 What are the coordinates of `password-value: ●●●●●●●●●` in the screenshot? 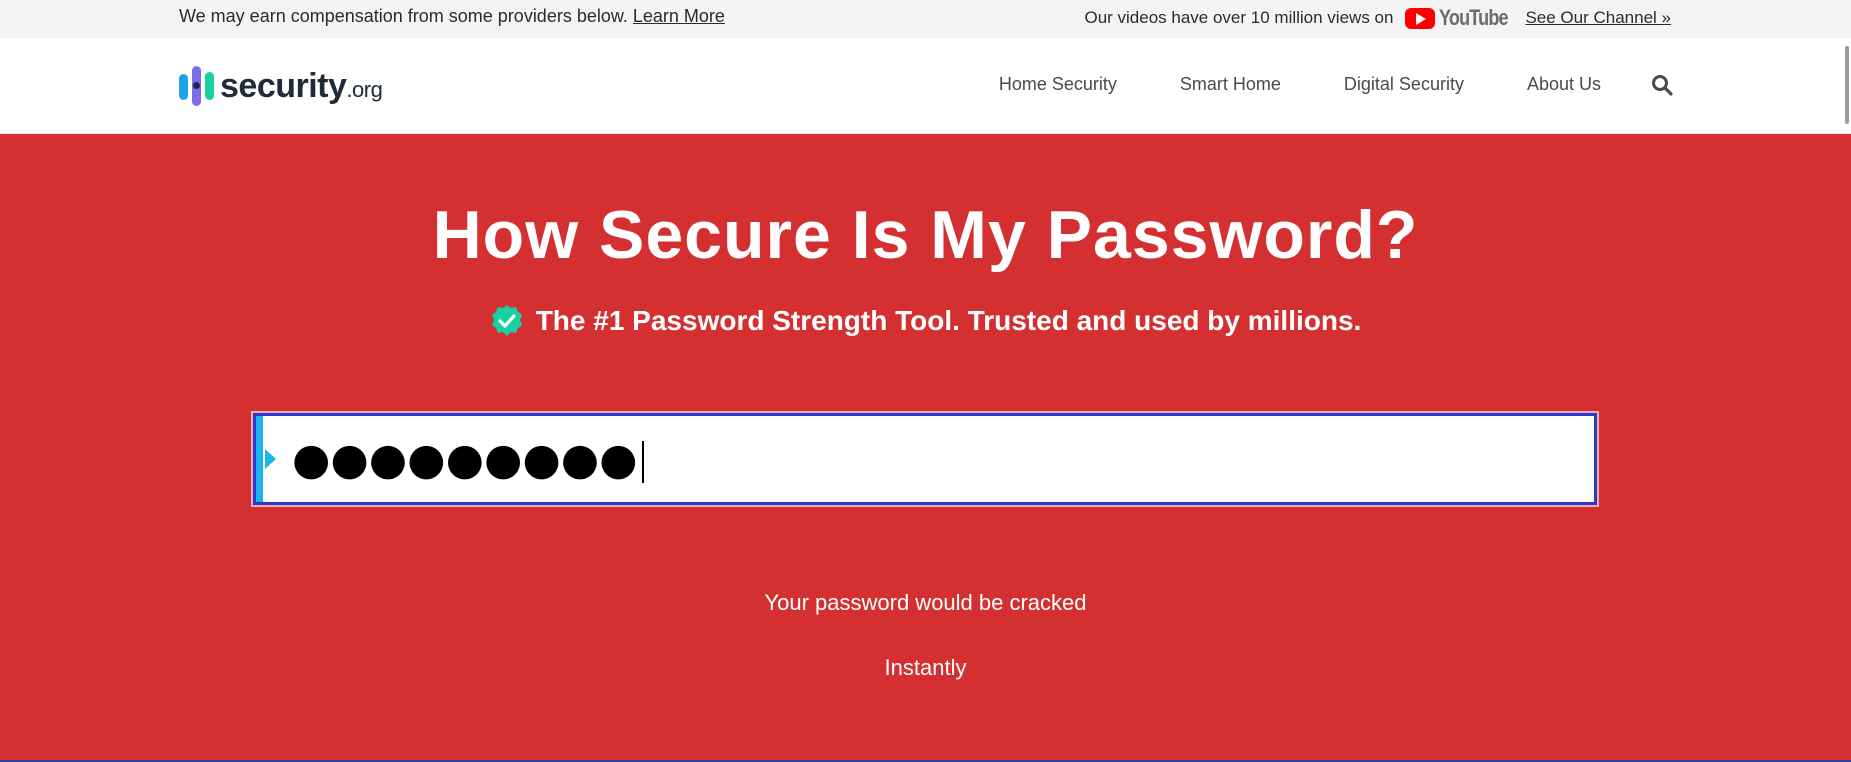 It's located at (468, 460).